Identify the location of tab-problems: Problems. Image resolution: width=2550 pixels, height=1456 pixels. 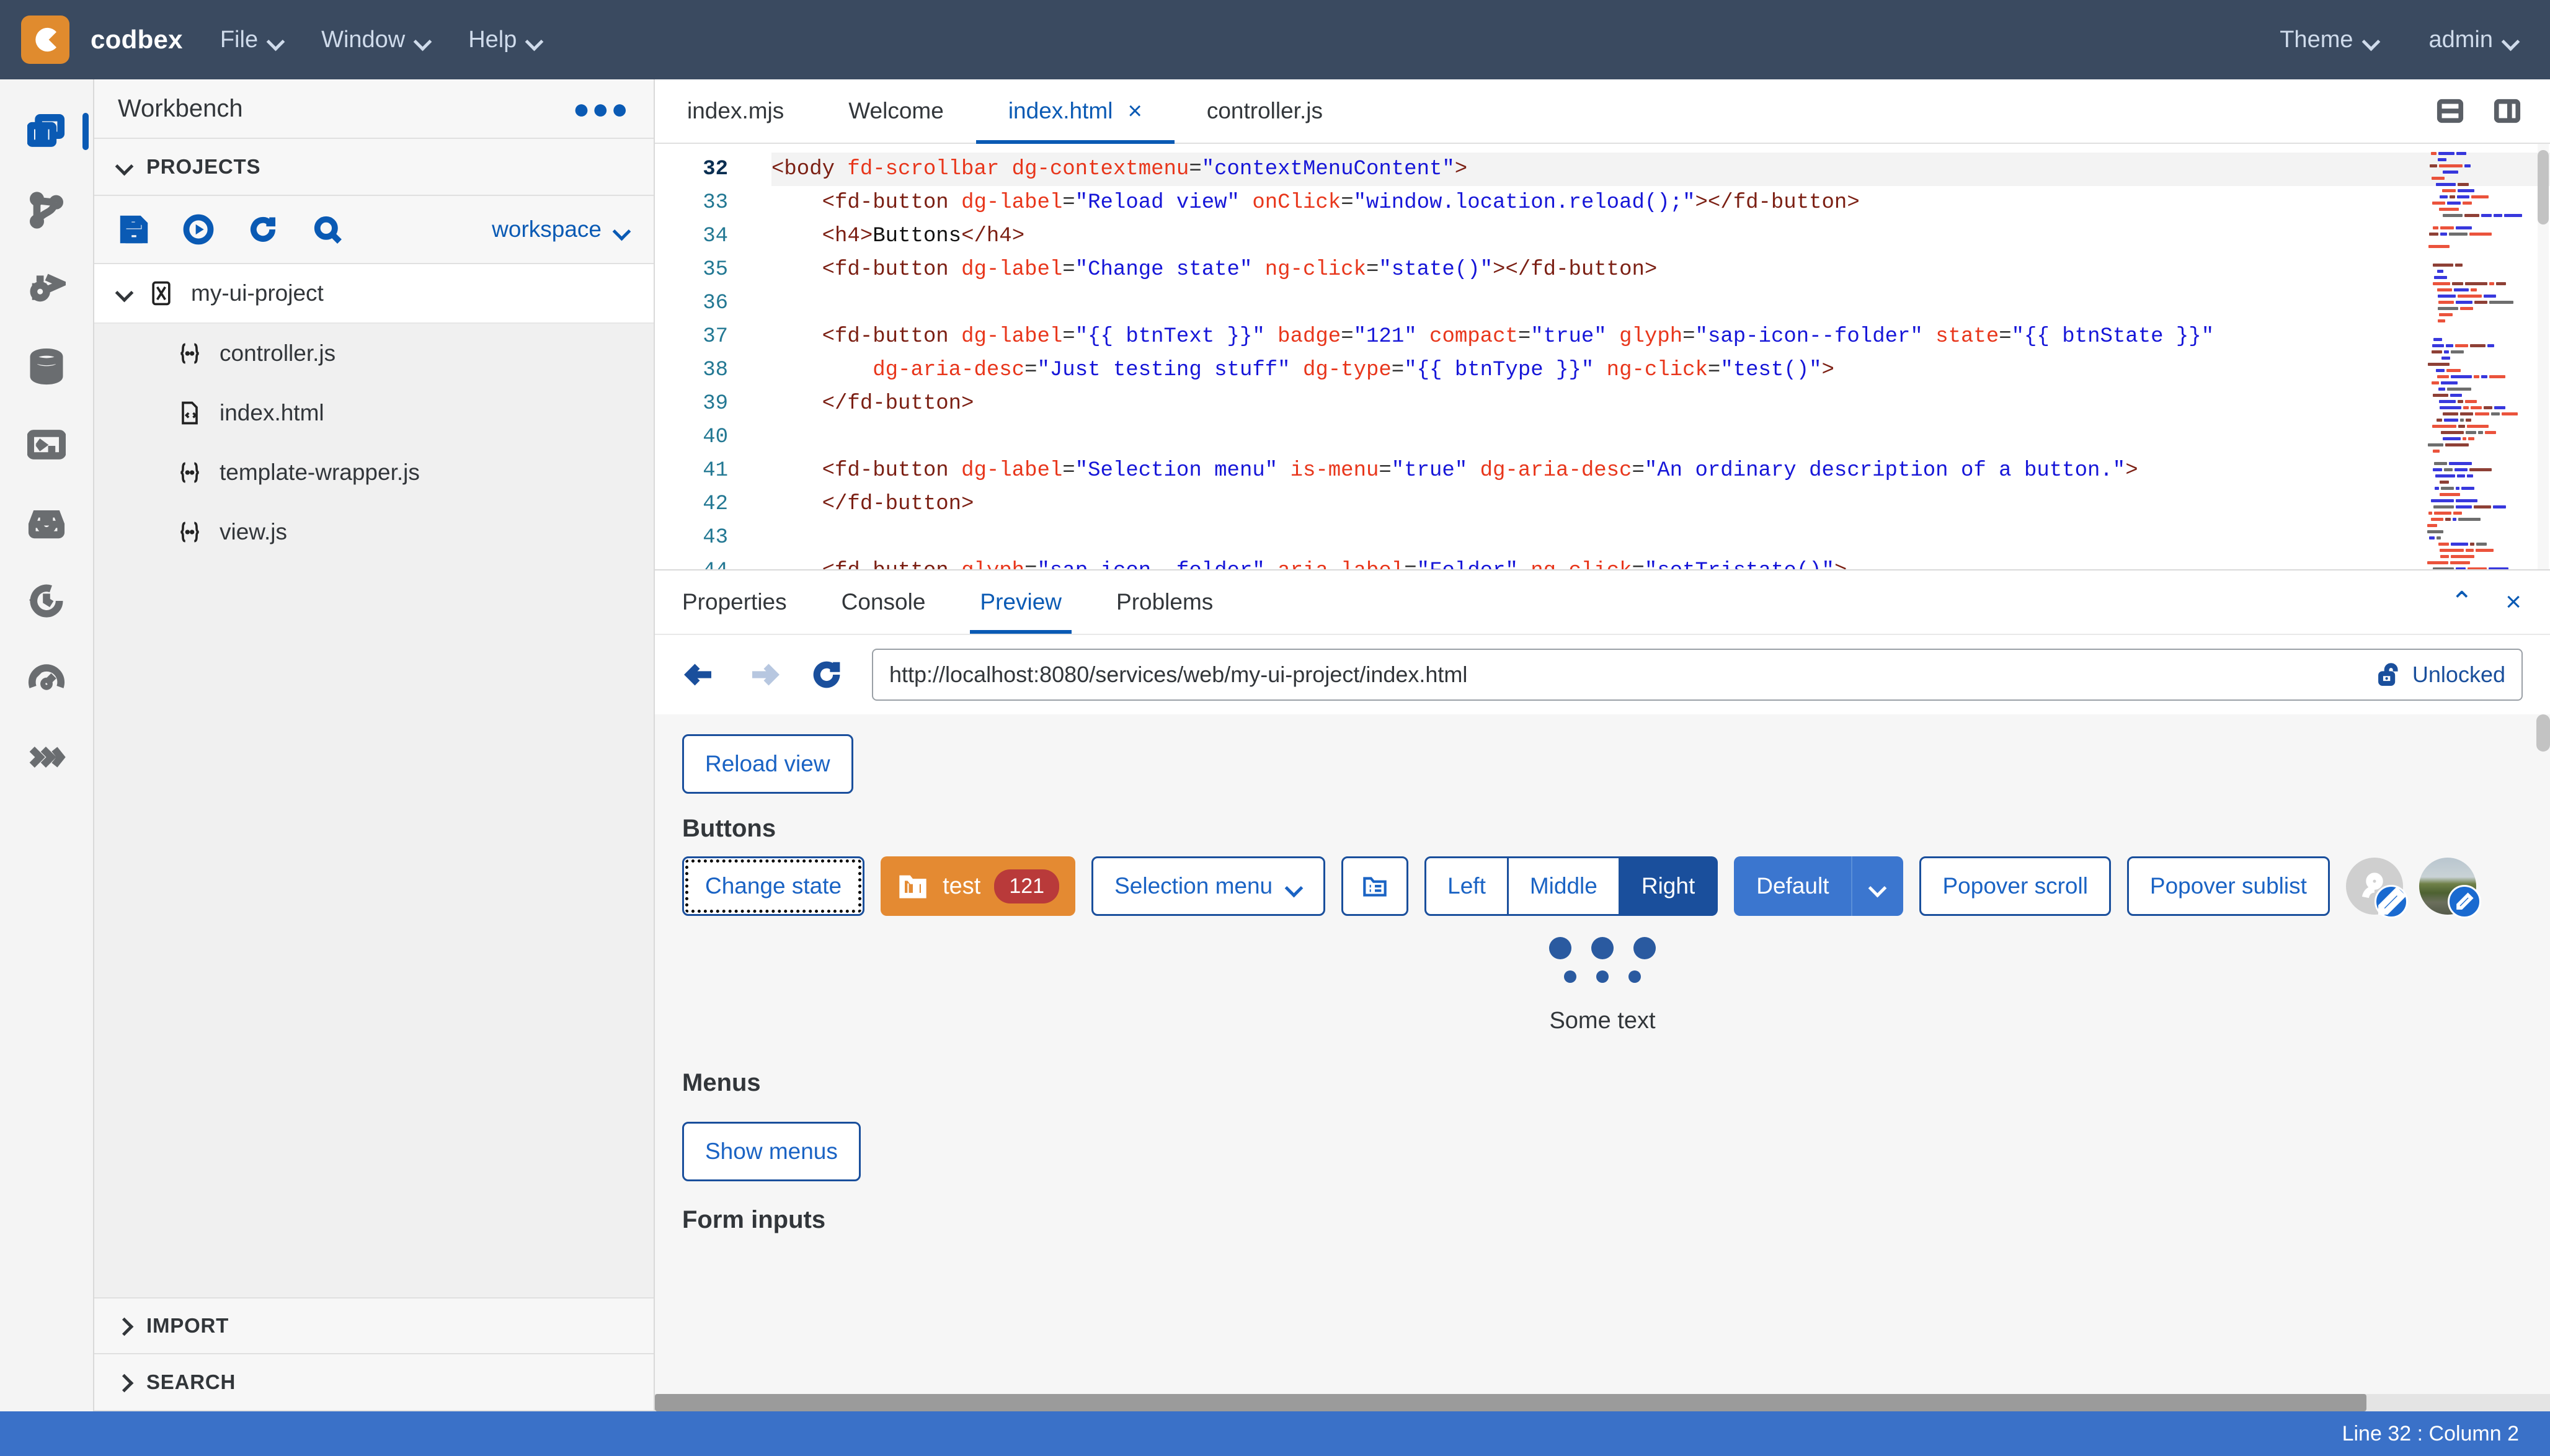
(1164, 602).